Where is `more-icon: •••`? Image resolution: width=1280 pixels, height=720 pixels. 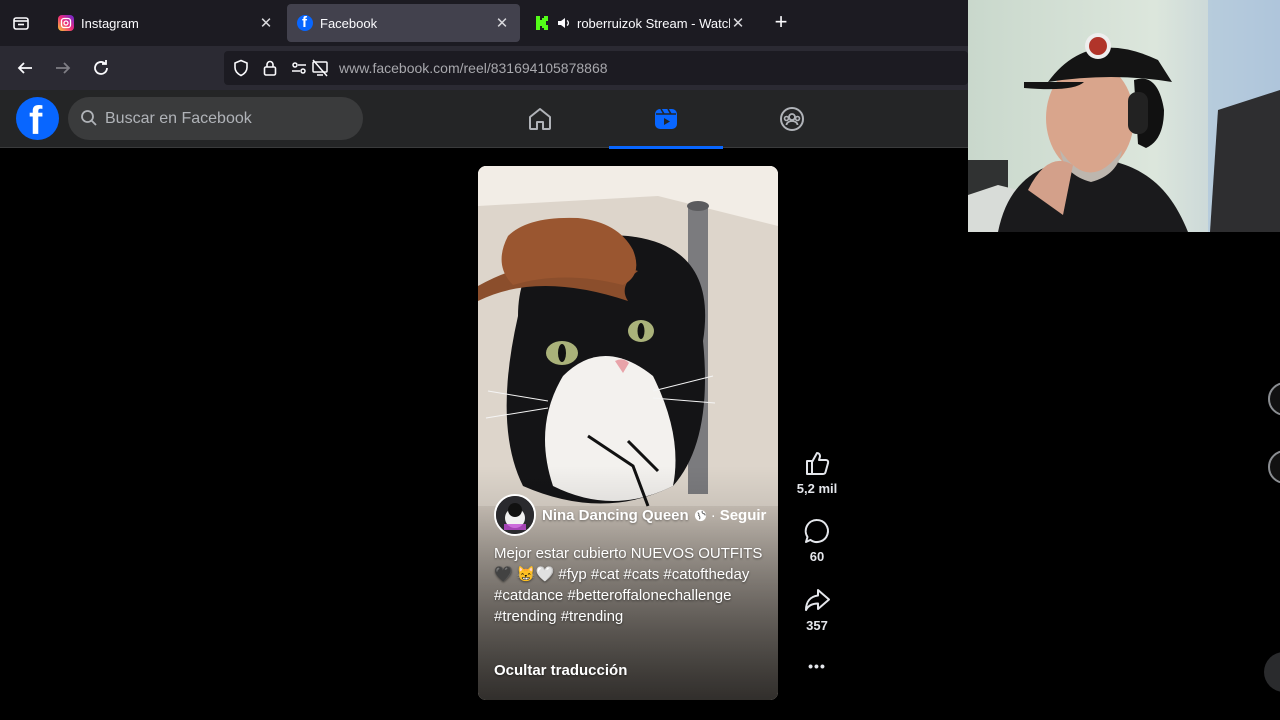
more-icon: ••• is located at coordinates (817, 666).